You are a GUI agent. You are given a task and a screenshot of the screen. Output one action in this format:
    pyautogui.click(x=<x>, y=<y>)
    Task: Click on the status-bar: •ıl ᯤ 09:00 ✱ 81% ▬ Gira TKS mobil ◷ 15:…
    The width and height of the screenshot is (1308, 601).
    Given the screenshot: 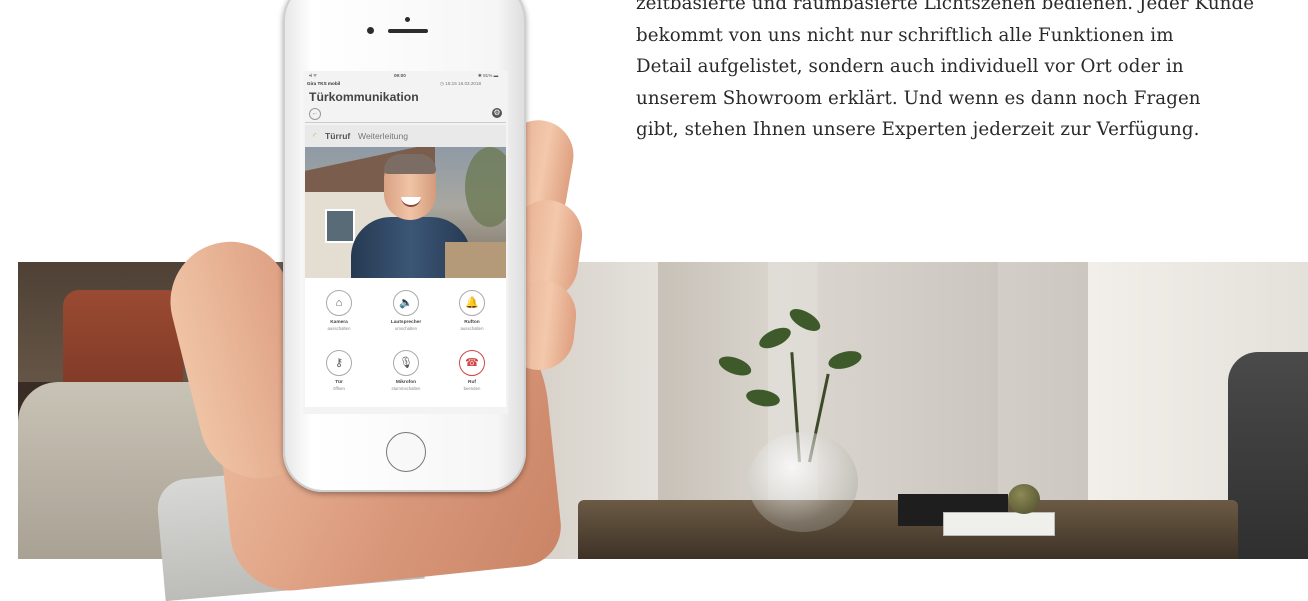 What is the action you would take?
    pyautogui.click(x=405, y=81)
    